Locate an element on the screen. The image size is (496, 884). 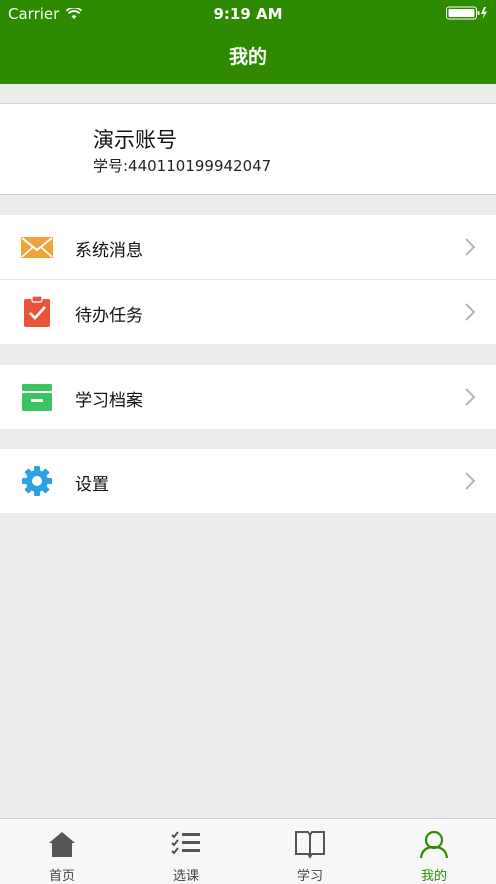
tab-bar: 首页 选课 学习 我的 is located at coordinates (248, 851).